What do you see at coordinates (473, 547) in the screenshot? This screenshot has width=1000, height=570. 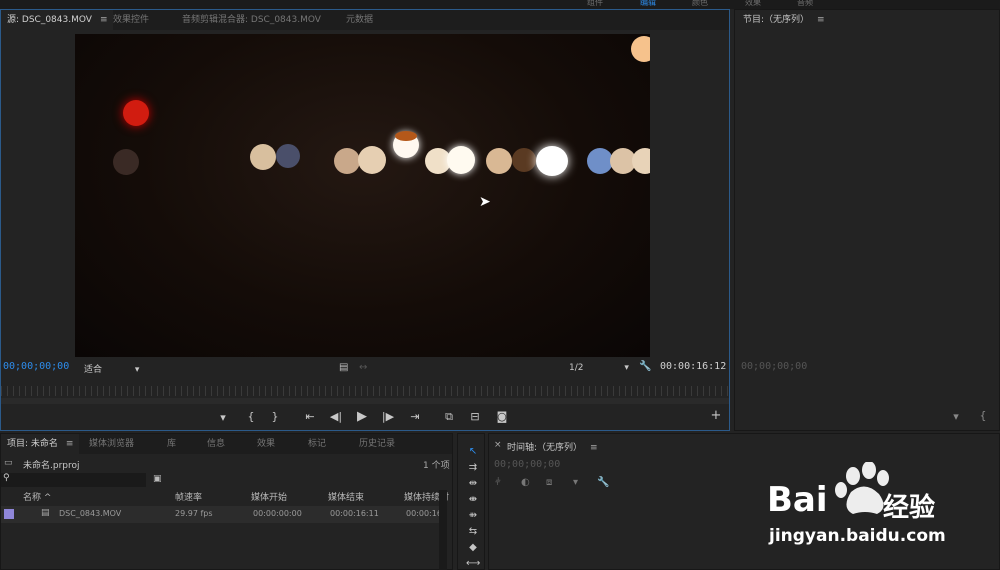 I see `razor-tool-icon: ◆` at bounding box center [473, 547].